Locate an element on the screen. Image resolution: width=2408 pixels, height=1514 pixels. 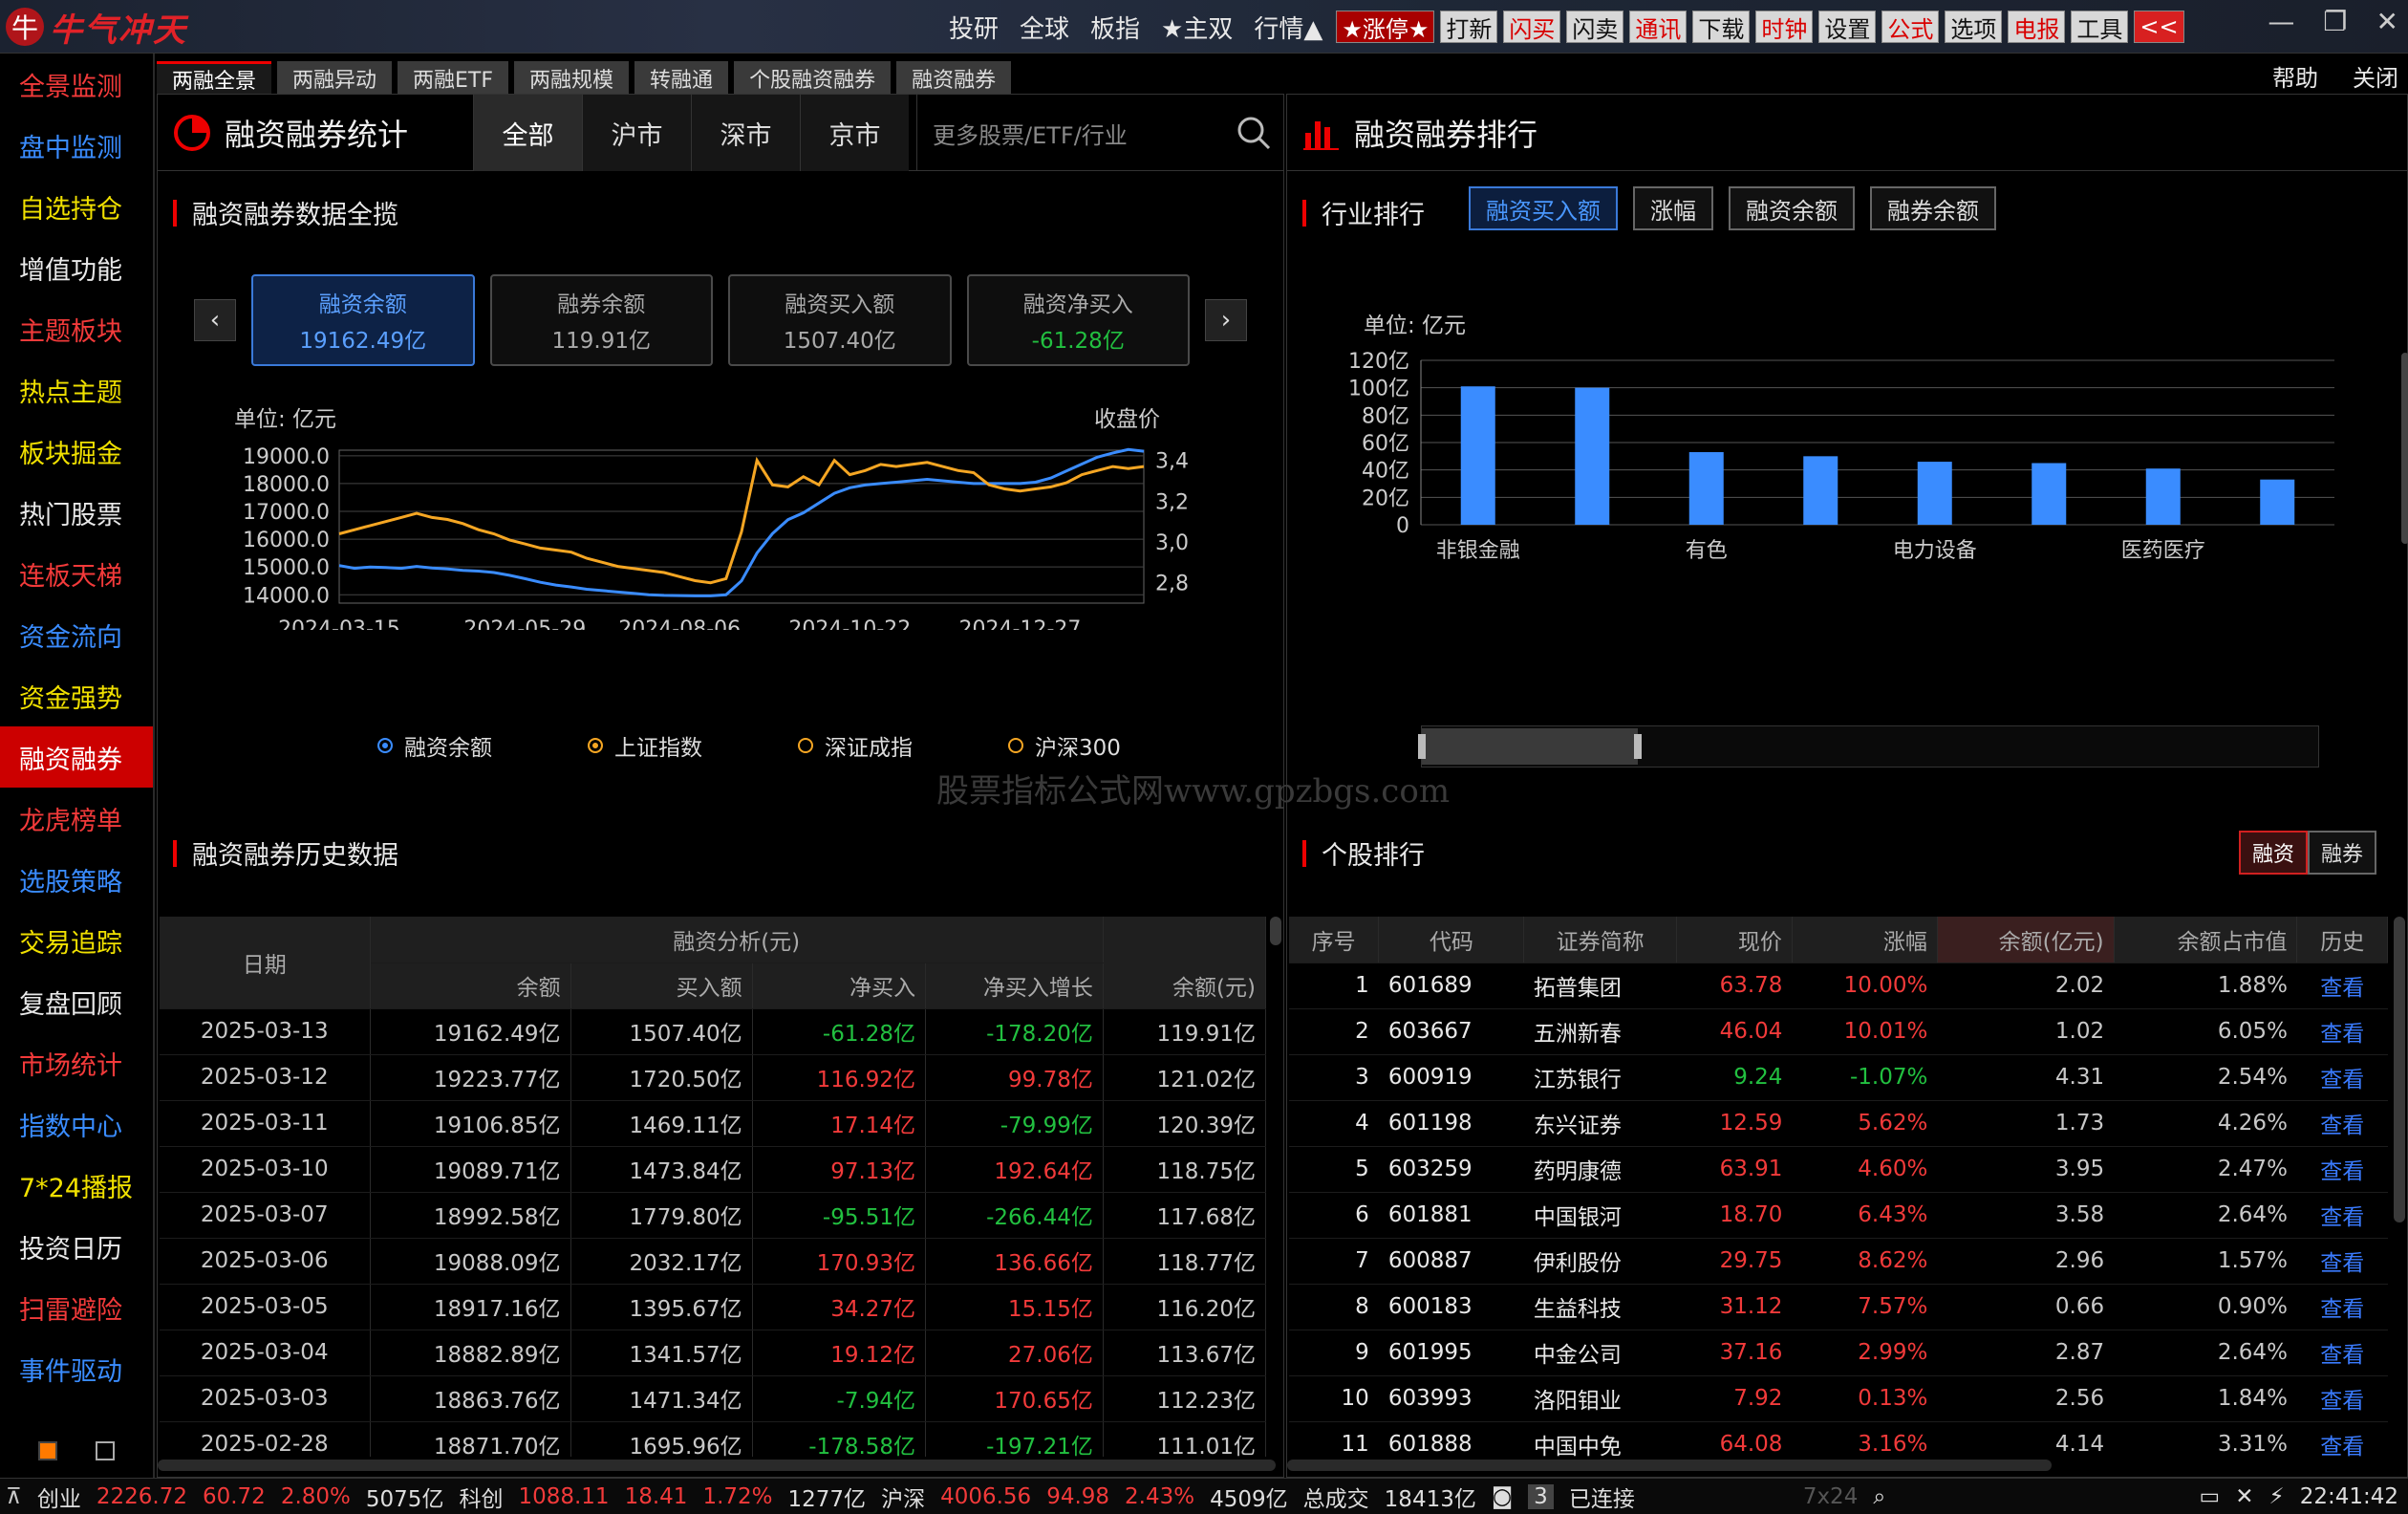
stock-row: 11 601888 中国中免 64.08 3.16% 4.14 3.31% 查看 is located at coordinates (1839, 1439).